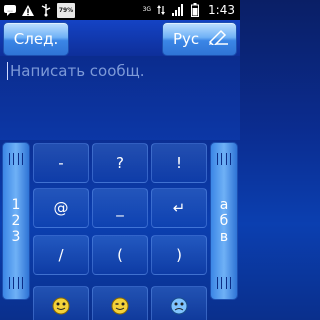 Image resolution: width=320 pixels, height=320 pixels. Describe the element at coordinates (120, 208) in the screenshot. I see `key-underscore: _` at that location.